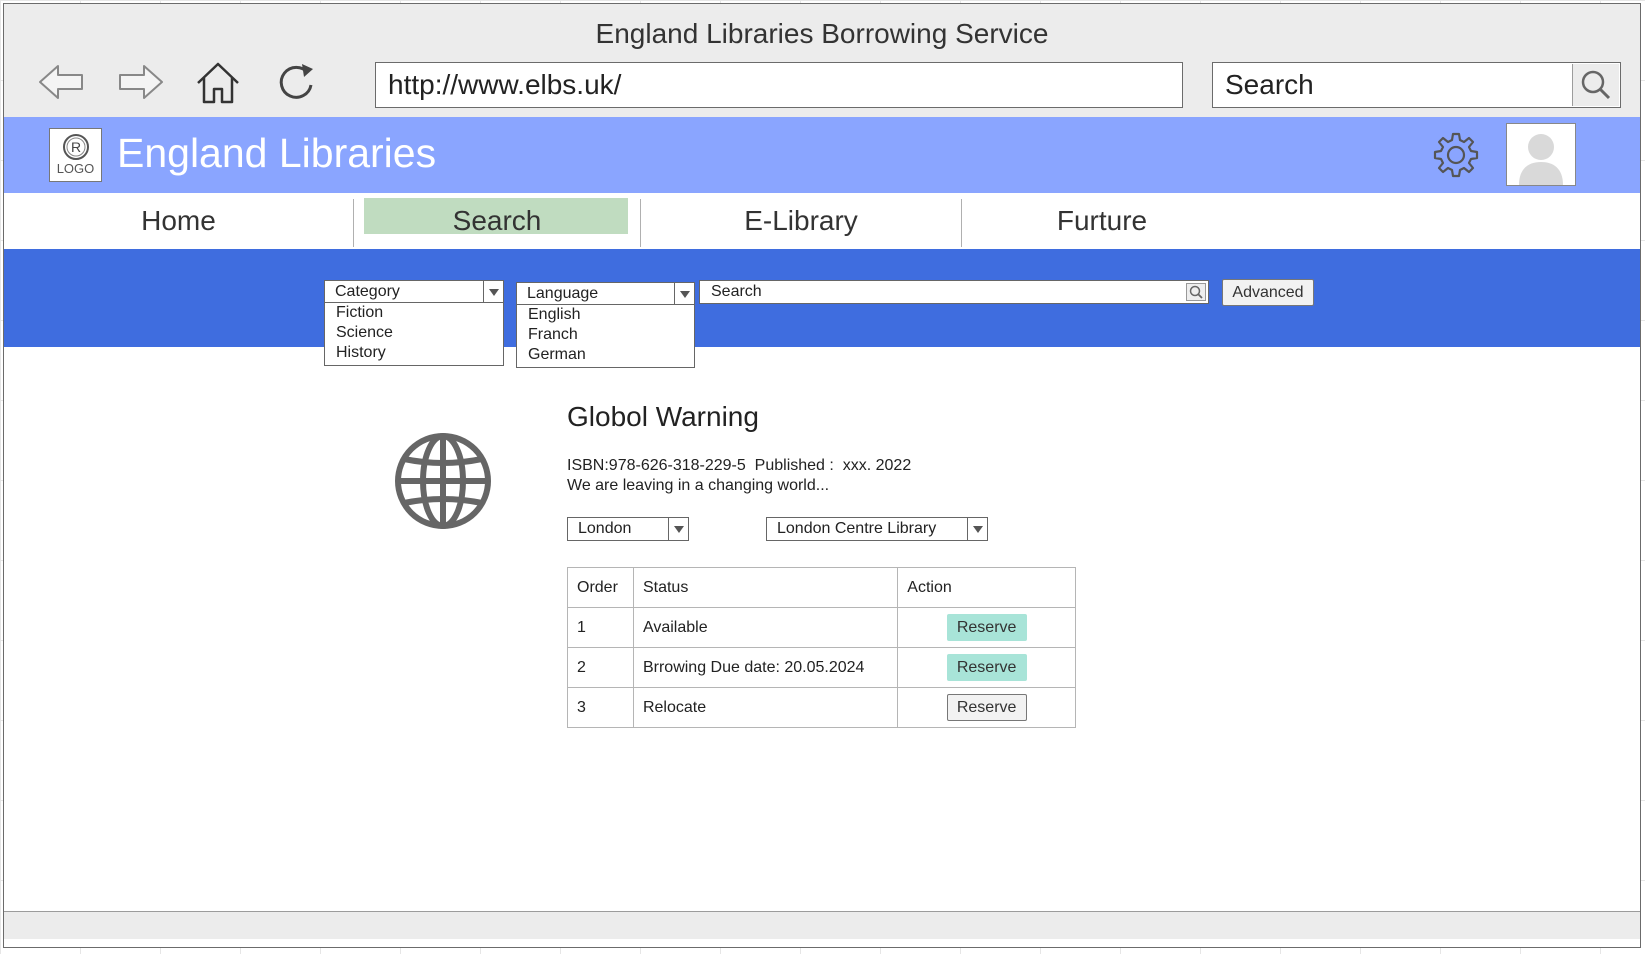 Image resolution: width=1645 pixels, height=954 pixels. I want to click on browser-search-button, so click(1595, 85).